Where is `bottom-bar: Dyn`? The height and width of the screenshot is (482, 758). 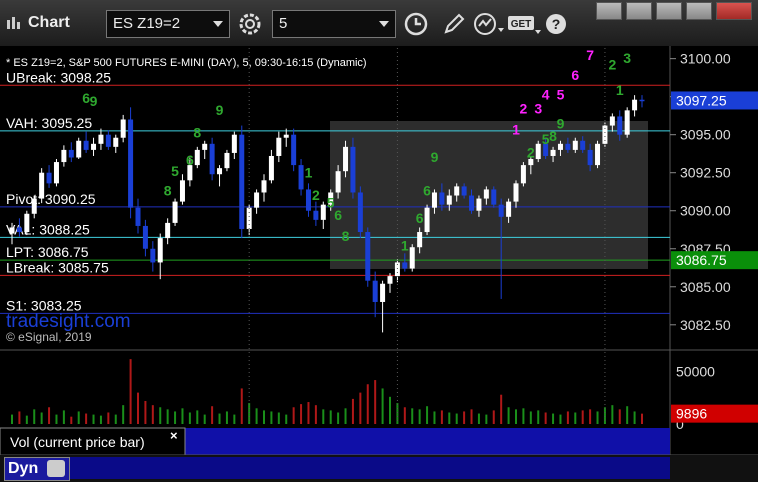
bottom-bar: Dyn is located at coordinates (379, 468).